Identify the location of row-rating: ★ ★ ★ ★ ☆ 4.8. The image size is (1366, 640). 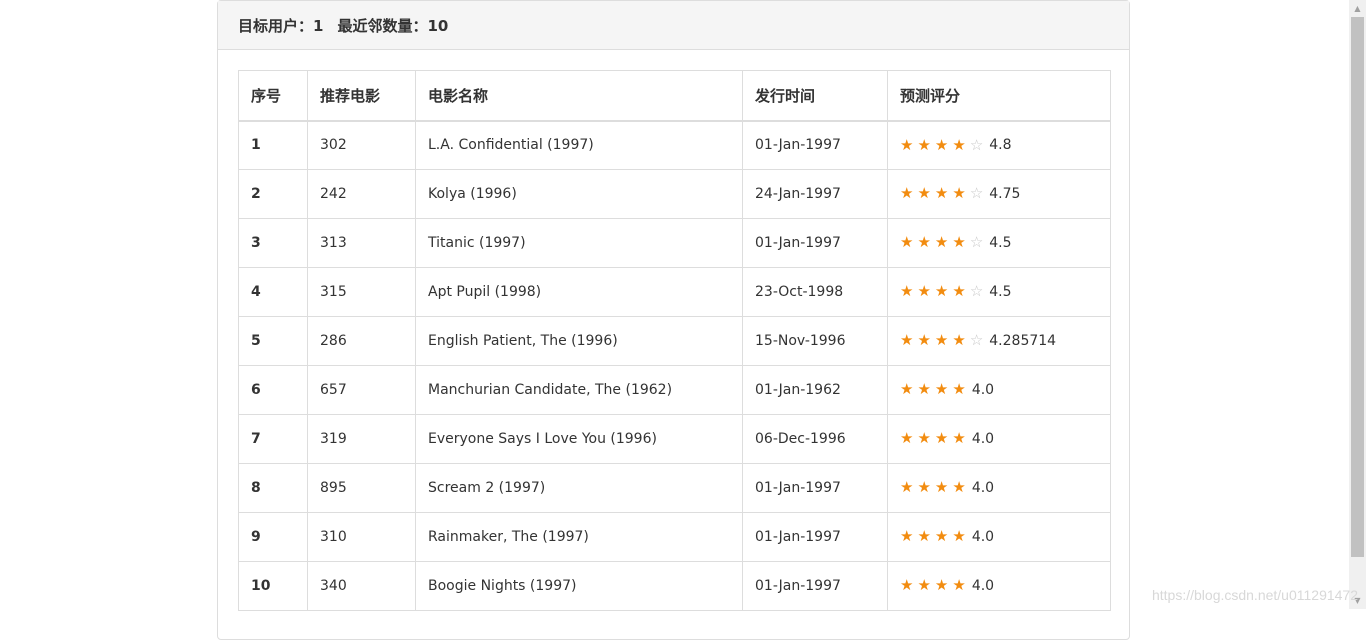
(999, 145).